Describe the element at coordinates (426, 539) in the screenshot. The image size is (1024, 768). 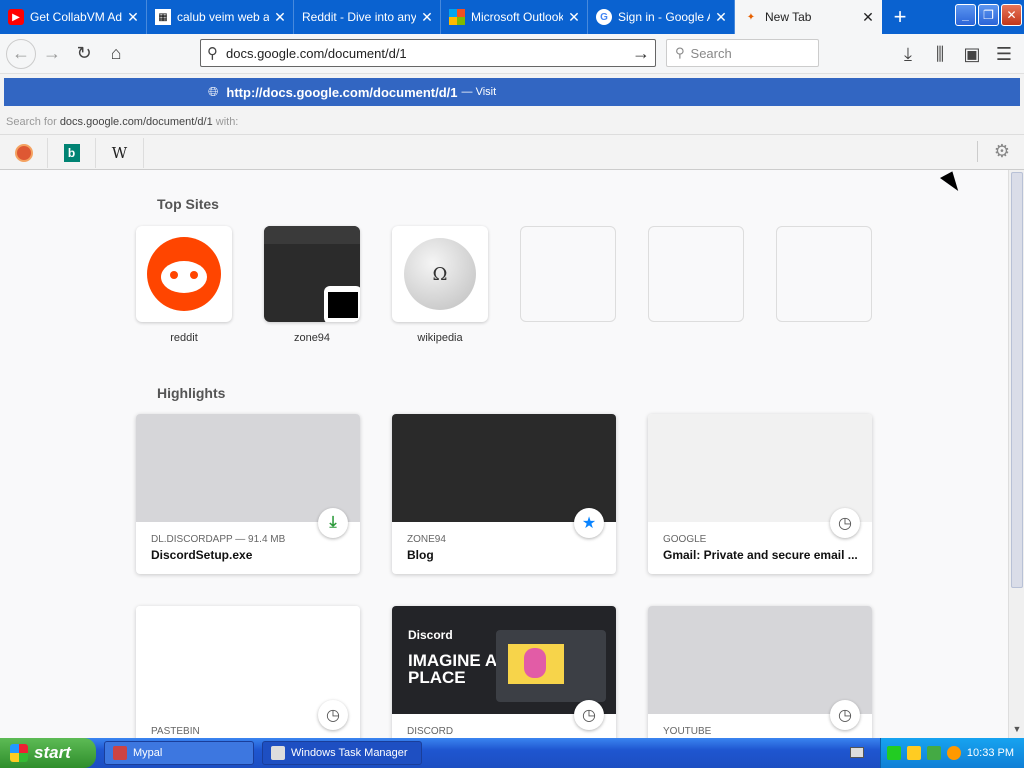
I see `card-source: ZONE94` at that location.